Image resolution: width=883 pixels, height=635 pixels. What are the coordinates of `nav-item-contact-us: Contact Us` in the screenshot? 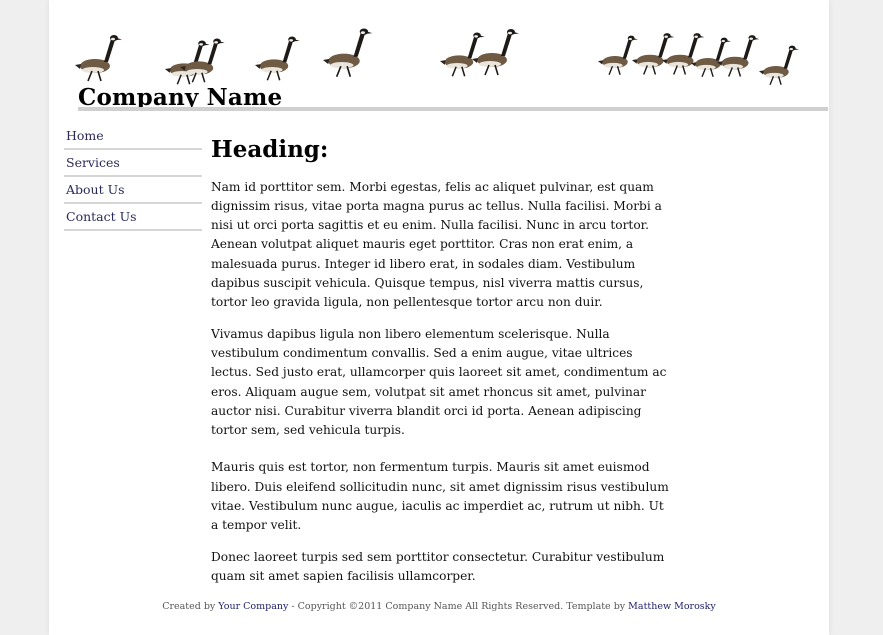 It's located at (133, 217).